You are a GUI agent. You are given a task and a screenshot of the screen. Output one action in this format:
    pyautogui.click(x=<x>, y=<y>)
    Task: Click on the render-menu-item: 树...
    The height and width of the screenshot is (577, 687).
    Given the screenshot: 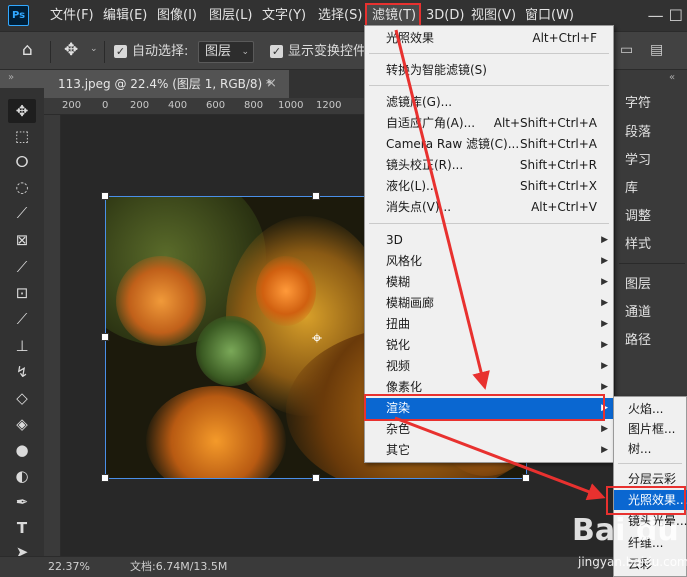 What is the action you would take?
    pyautogui.click(x=650, y=449)
    